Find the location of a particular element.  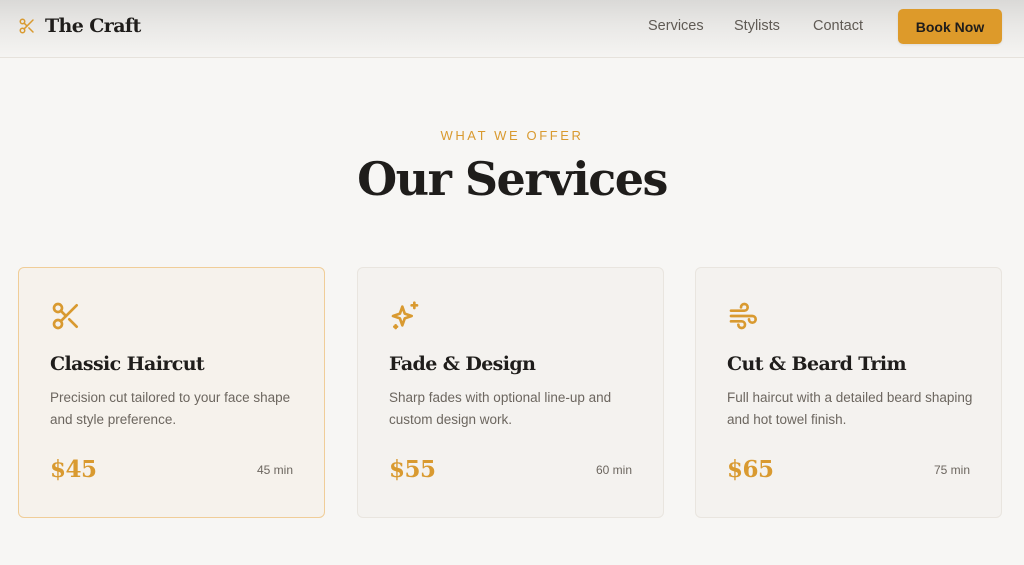

section-eyebrow: WHAT WE OFFER is located at coordinates (512, 135).